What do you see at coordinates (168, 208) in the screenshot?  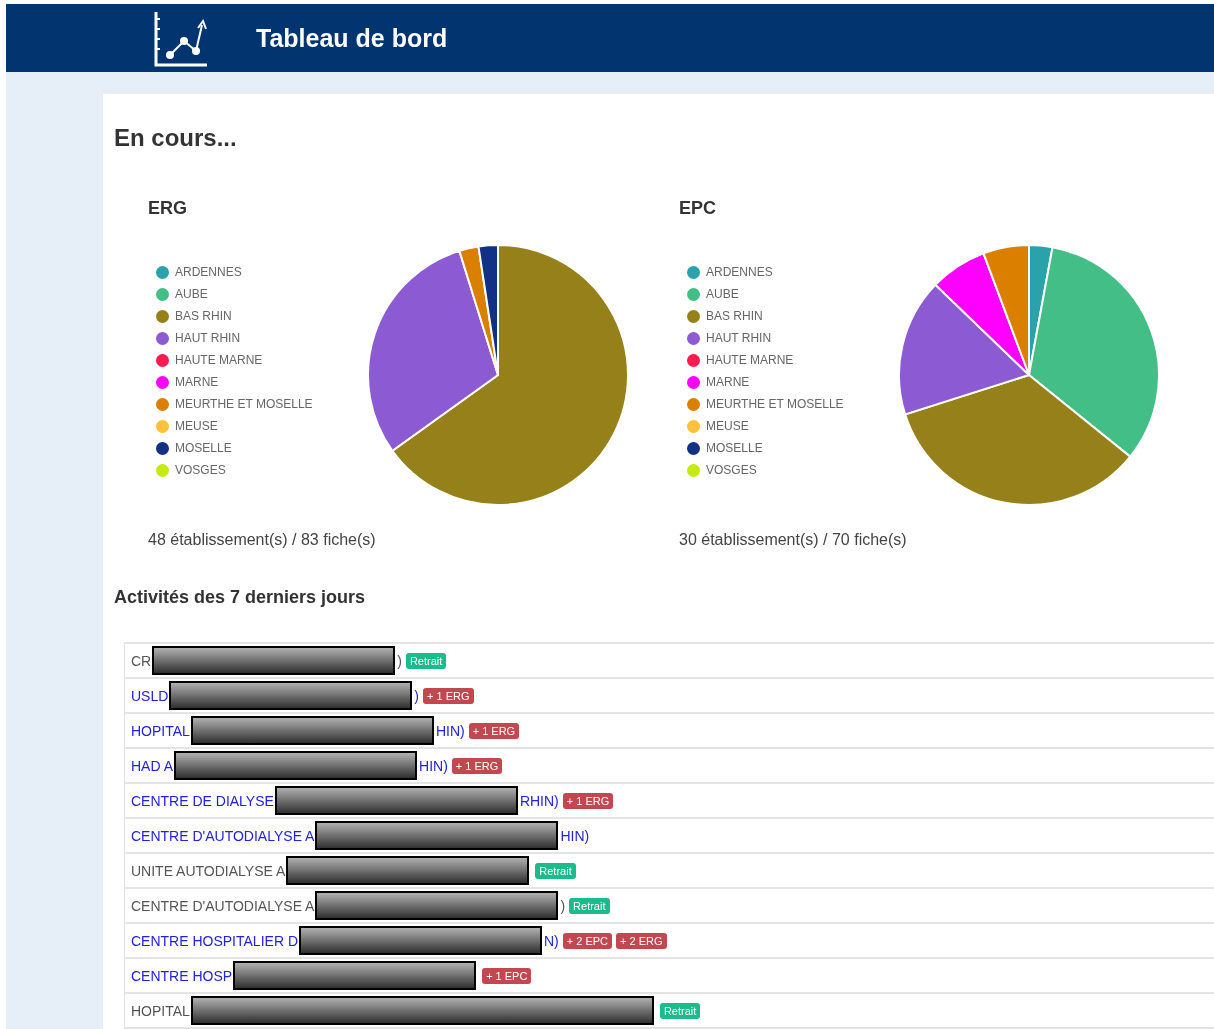 I see `chart-title: ERG` at bounding box center [168, 208].